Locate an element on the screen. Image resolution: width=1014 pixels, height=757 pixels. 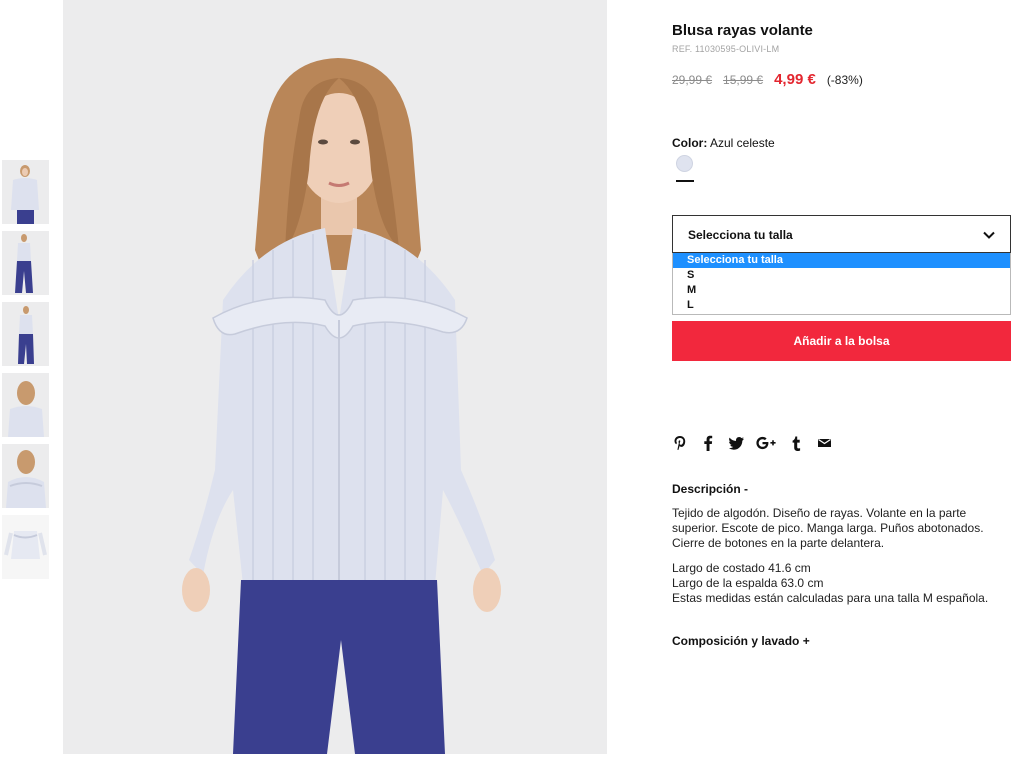
pinterest-icon is located at coordinates (680, 443).